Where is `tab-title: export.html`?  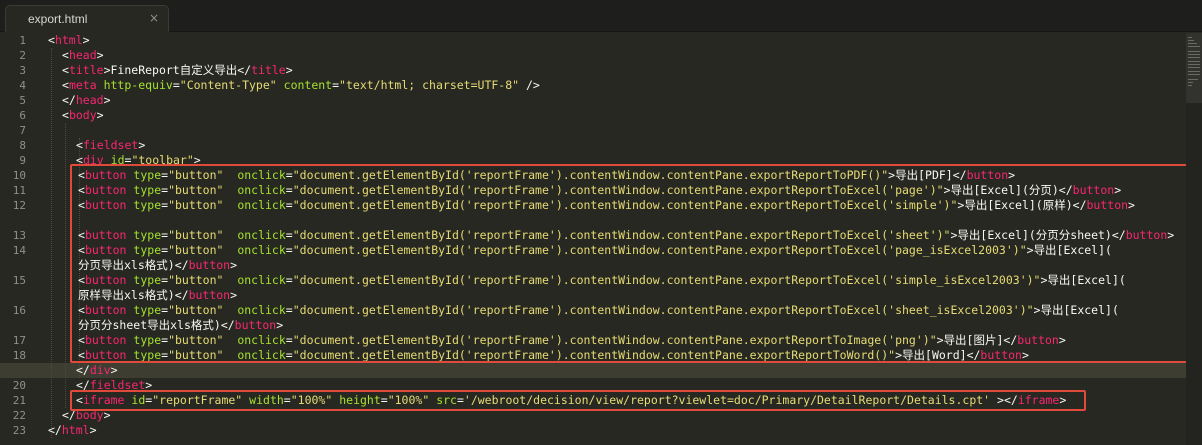 tab-title: export.html is located at coordinates (58, 19).